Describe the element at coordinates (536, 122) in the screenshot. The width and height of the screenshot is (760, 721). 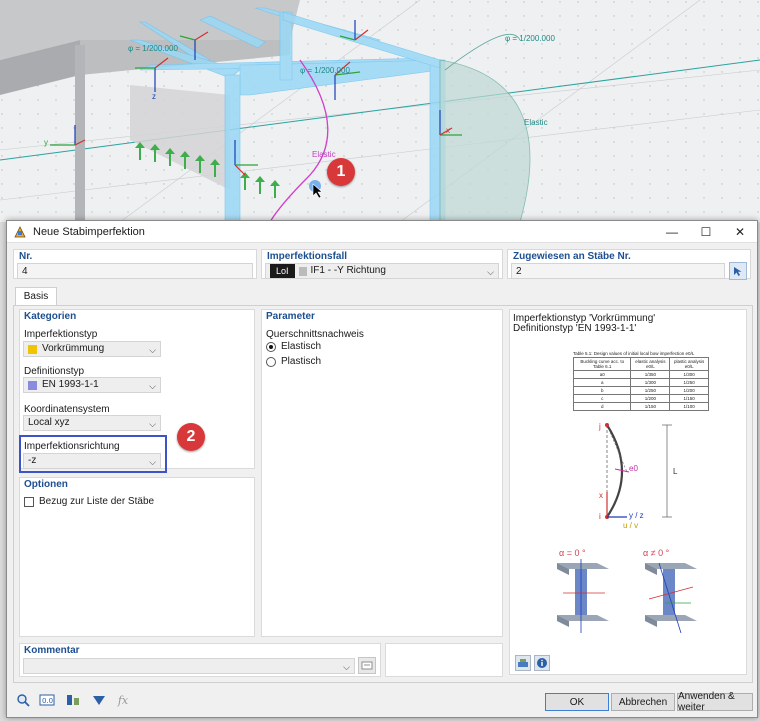
I see `viewport-label-elastic2: Elastic` at that location.